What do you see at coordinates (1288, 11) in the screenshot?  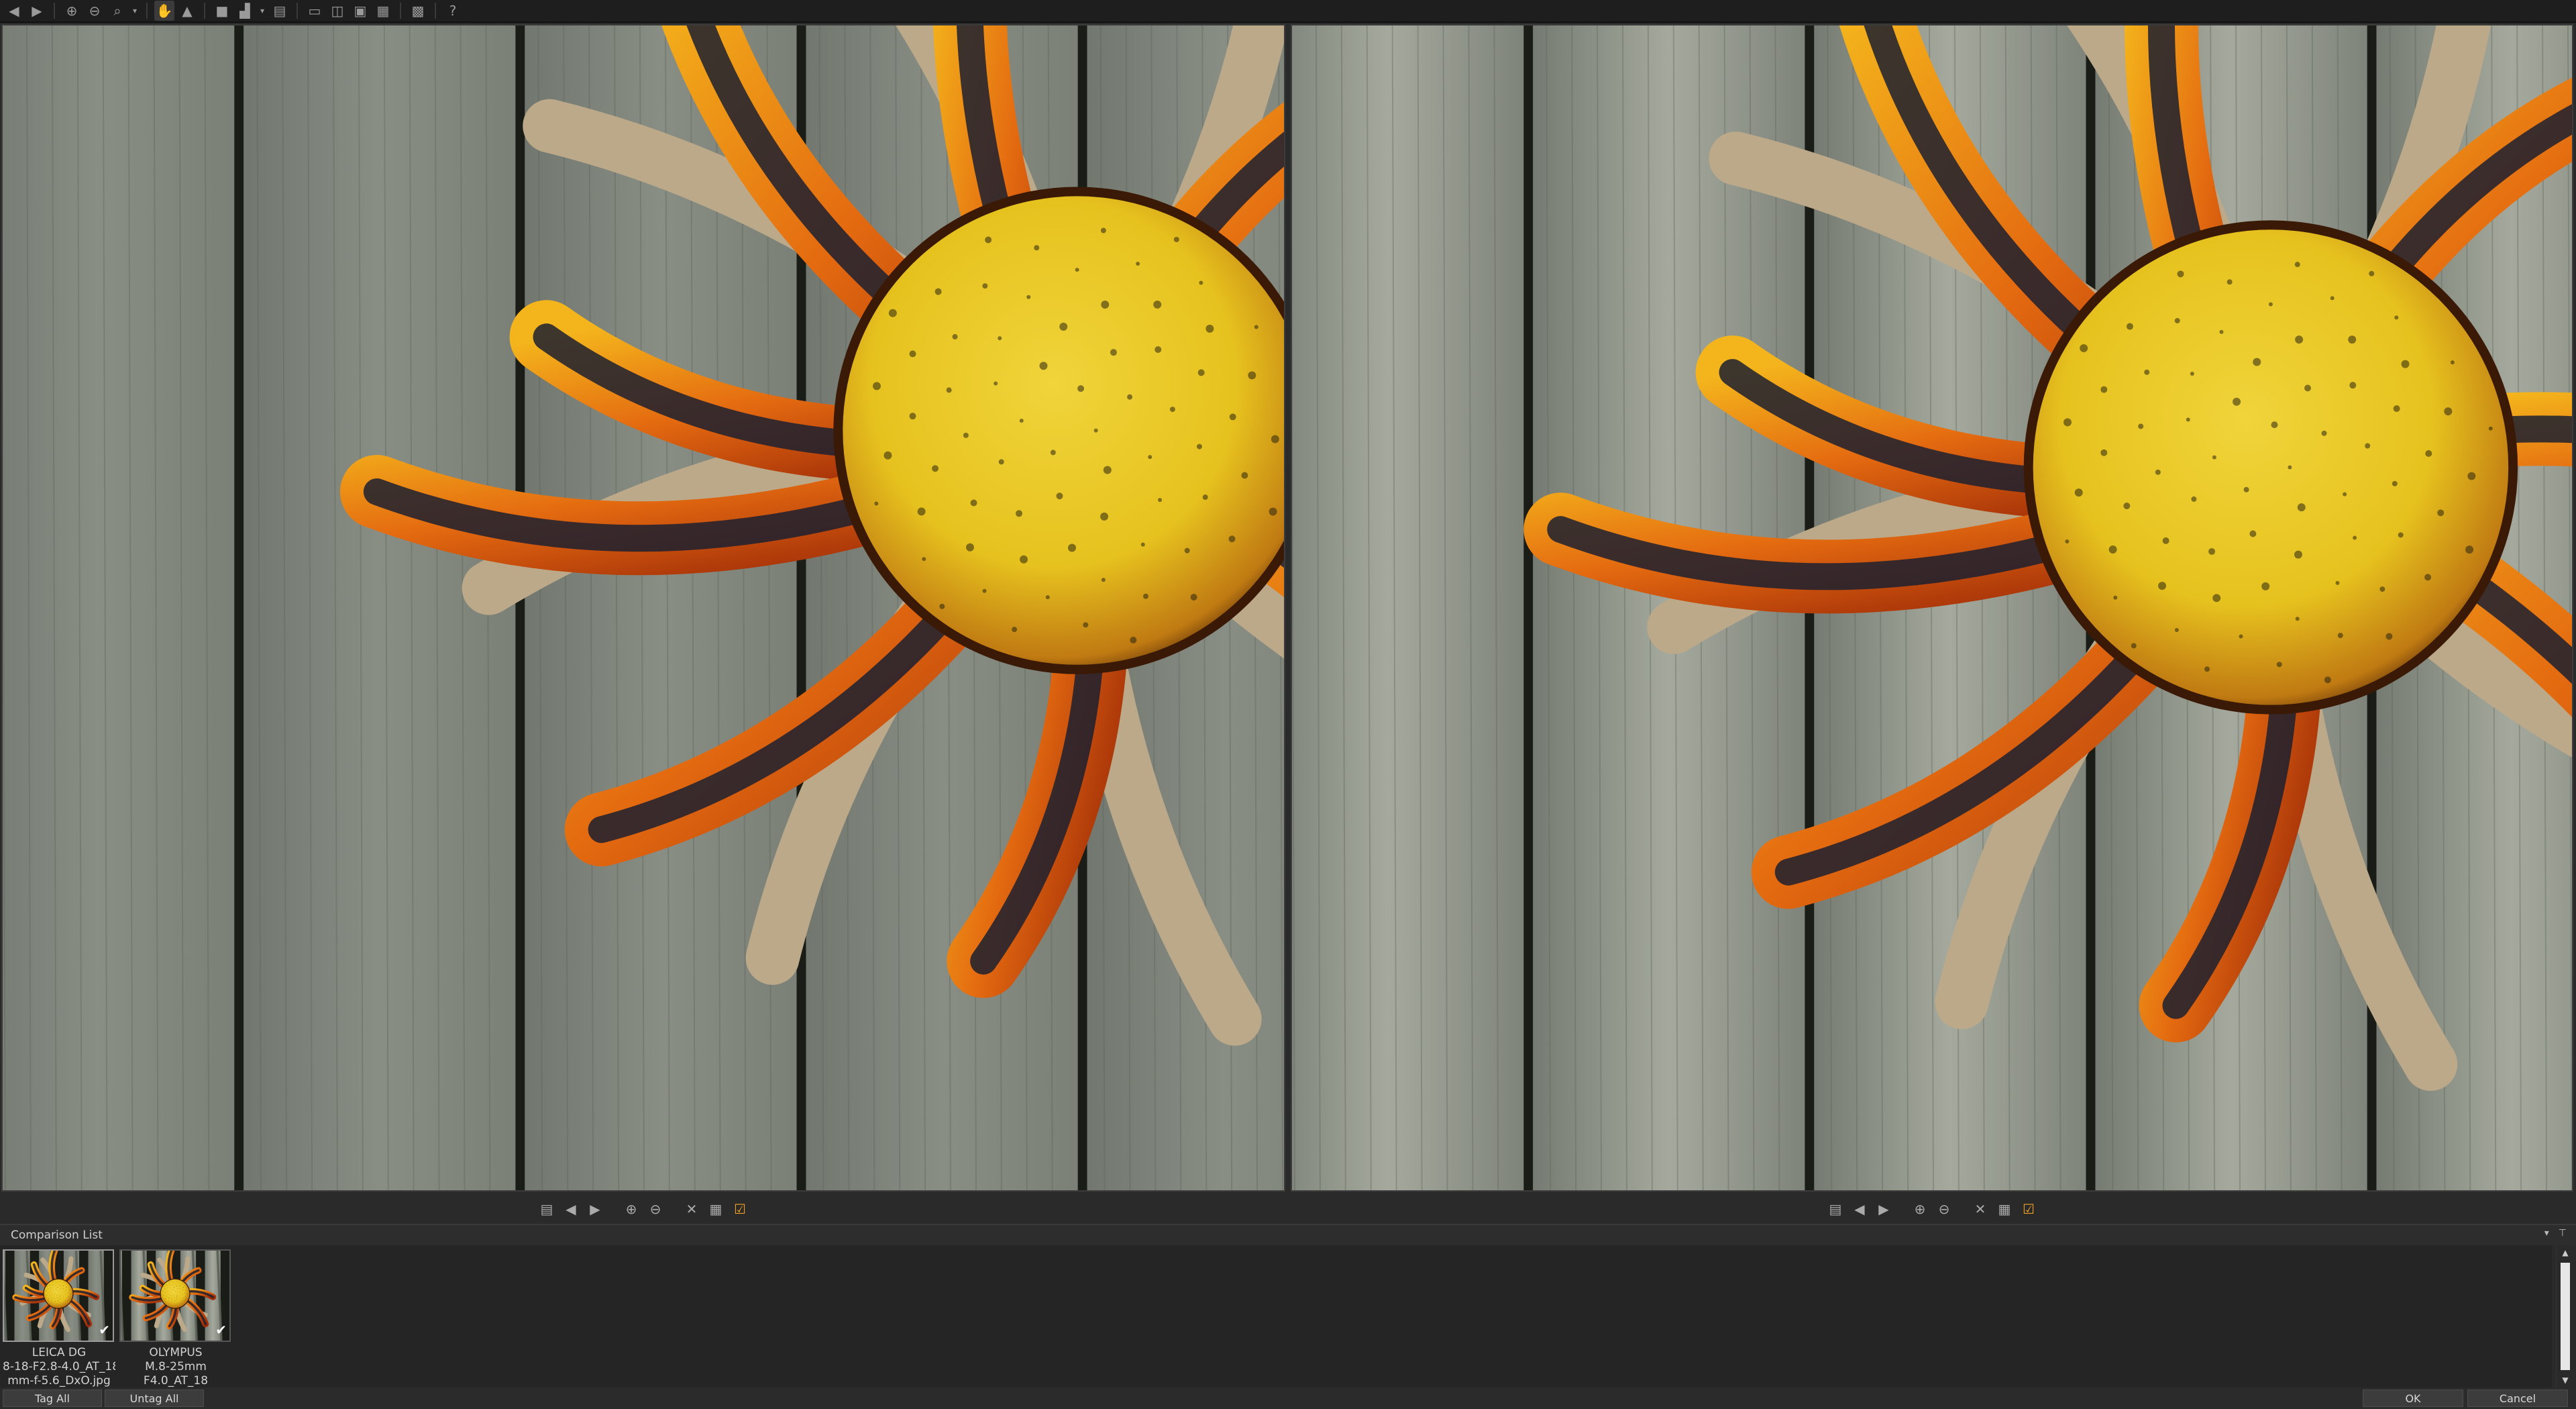 I see `main-toolbar: ◀ ▶ ⊕ ⊖ ⌕ ▾ ✋ ▲ ■ ▟ ▾ ▤ ▭ ◫ ▣ ▦ ▩?` at bounding box center [1288, 11].